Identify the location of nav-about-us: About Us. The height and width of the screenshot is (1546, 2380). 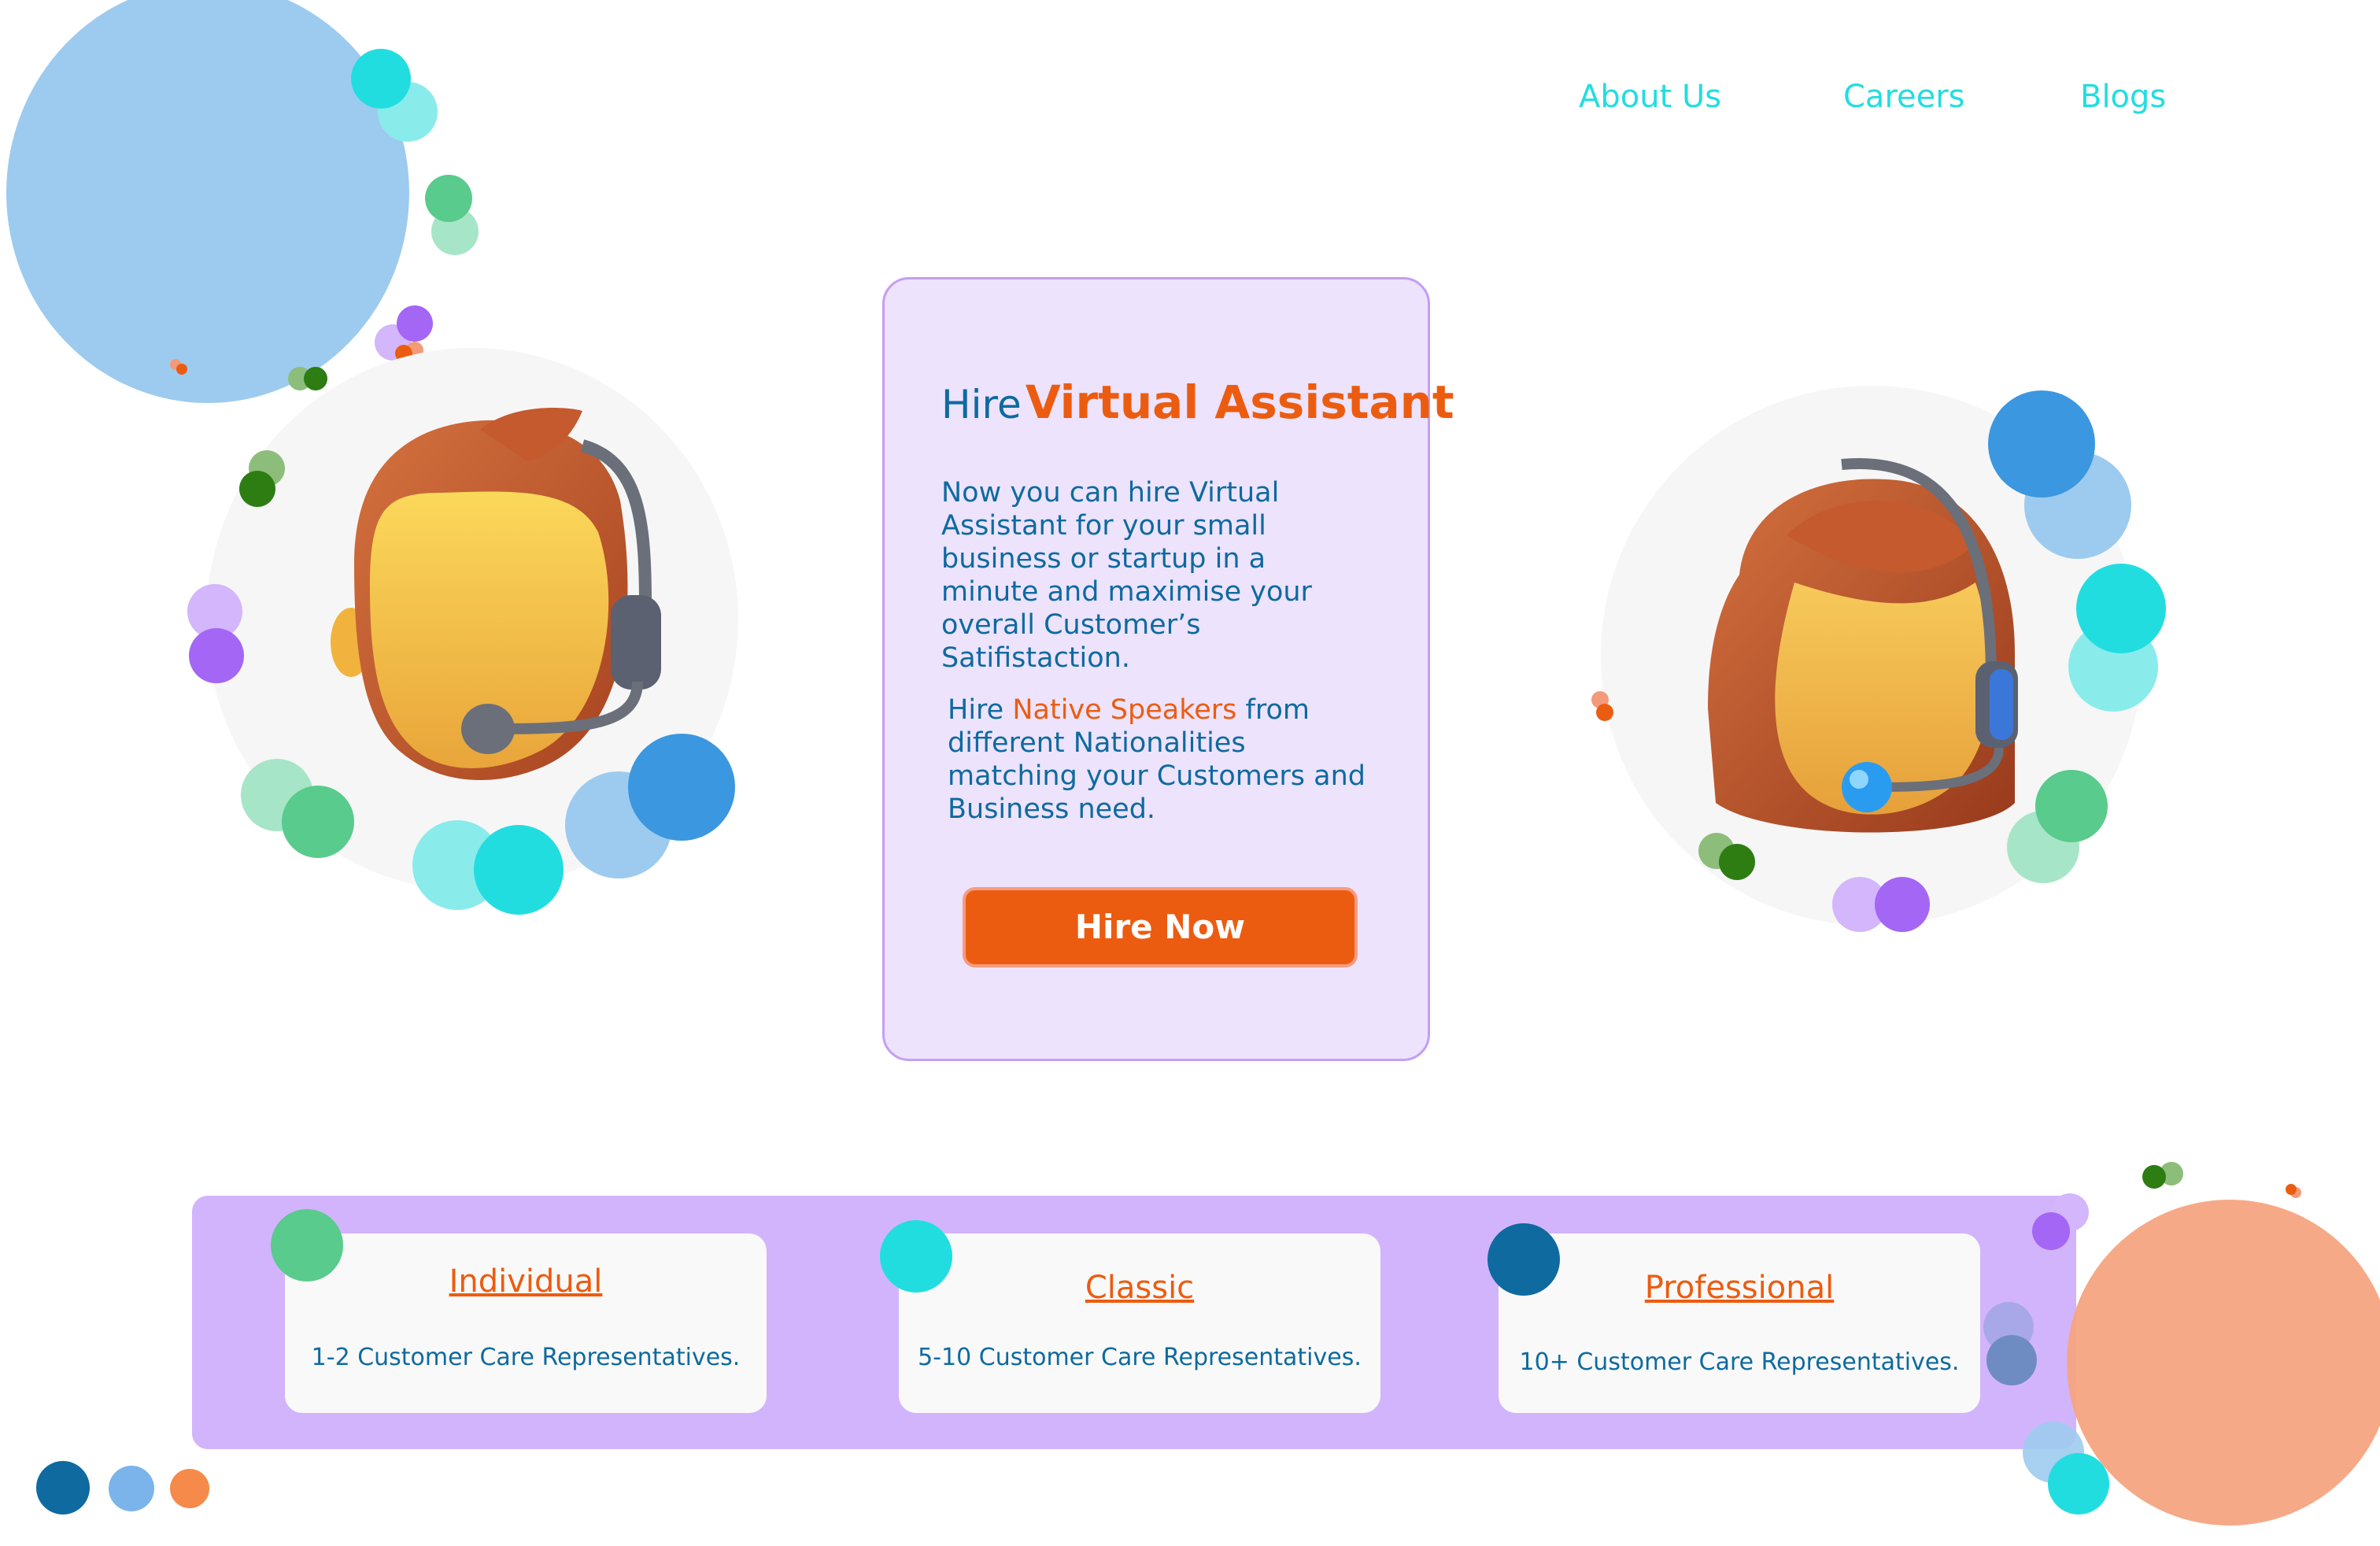
(1650, 97).